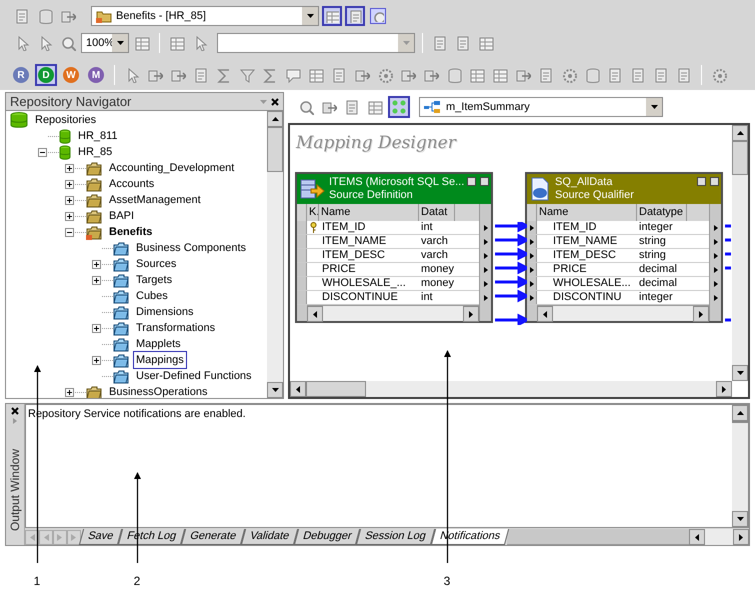 The width and height of the screenshot is (755, 598). Describe the element at coordinates (269, 537) in the screenshot. I see `output-tab: Validate` at that location.